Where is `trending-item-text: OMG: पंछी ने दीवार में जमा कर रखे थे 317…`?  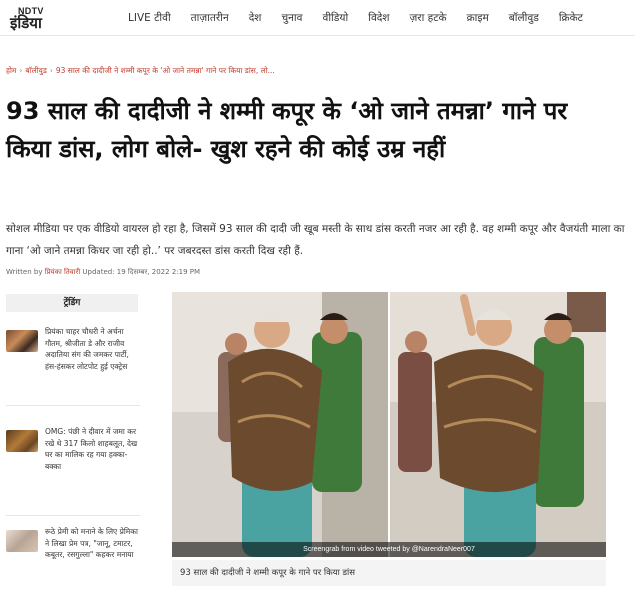 trending-item-text: OMG: पंछी ने दीवार में जमा कर रखे थे 317… is located at coordinates (93, 449).